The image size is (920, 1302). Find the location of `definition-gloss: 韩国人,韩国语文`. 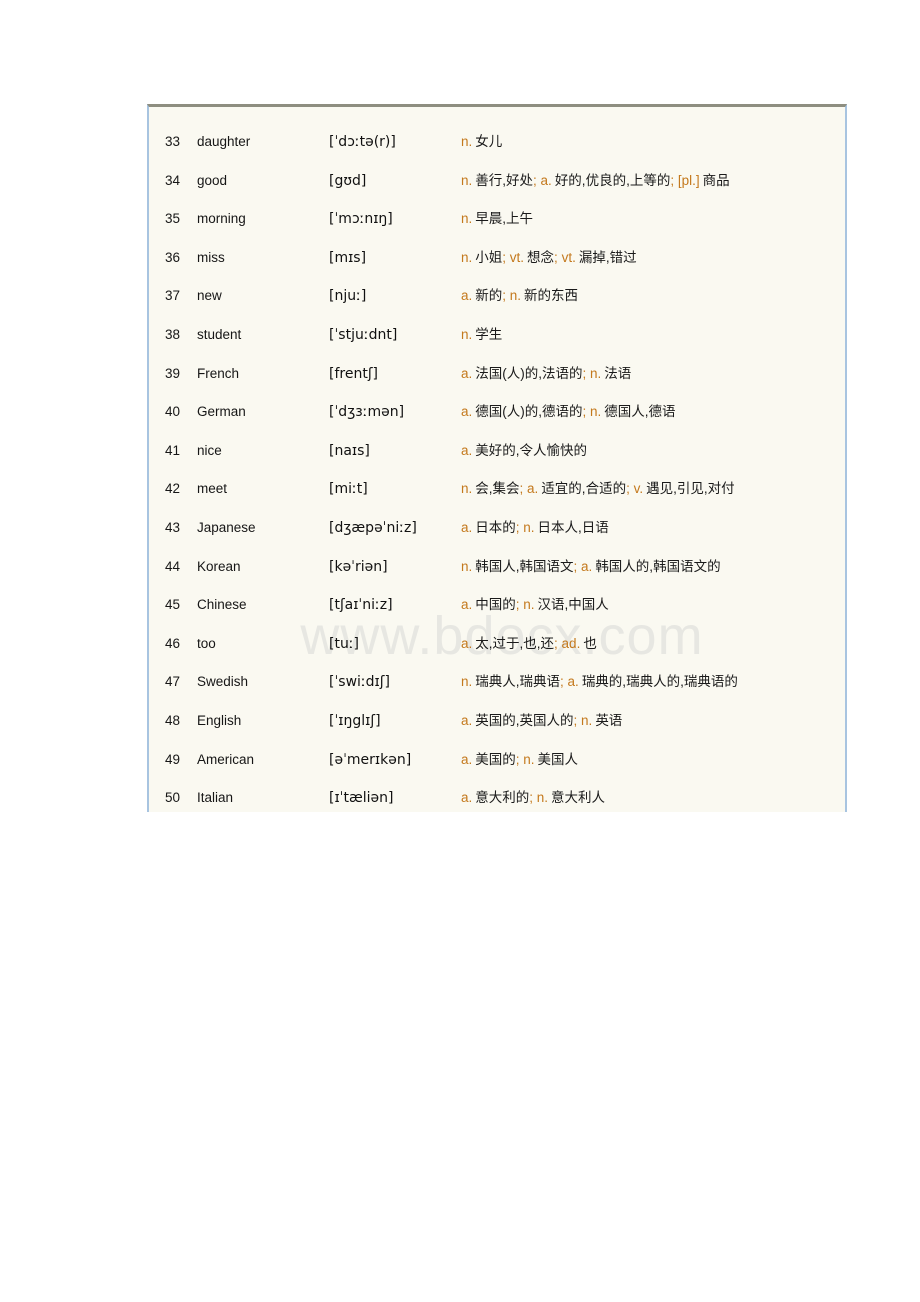

definition-gloss: 韩国人,韩国语文 is located at coordinates (524, 566).